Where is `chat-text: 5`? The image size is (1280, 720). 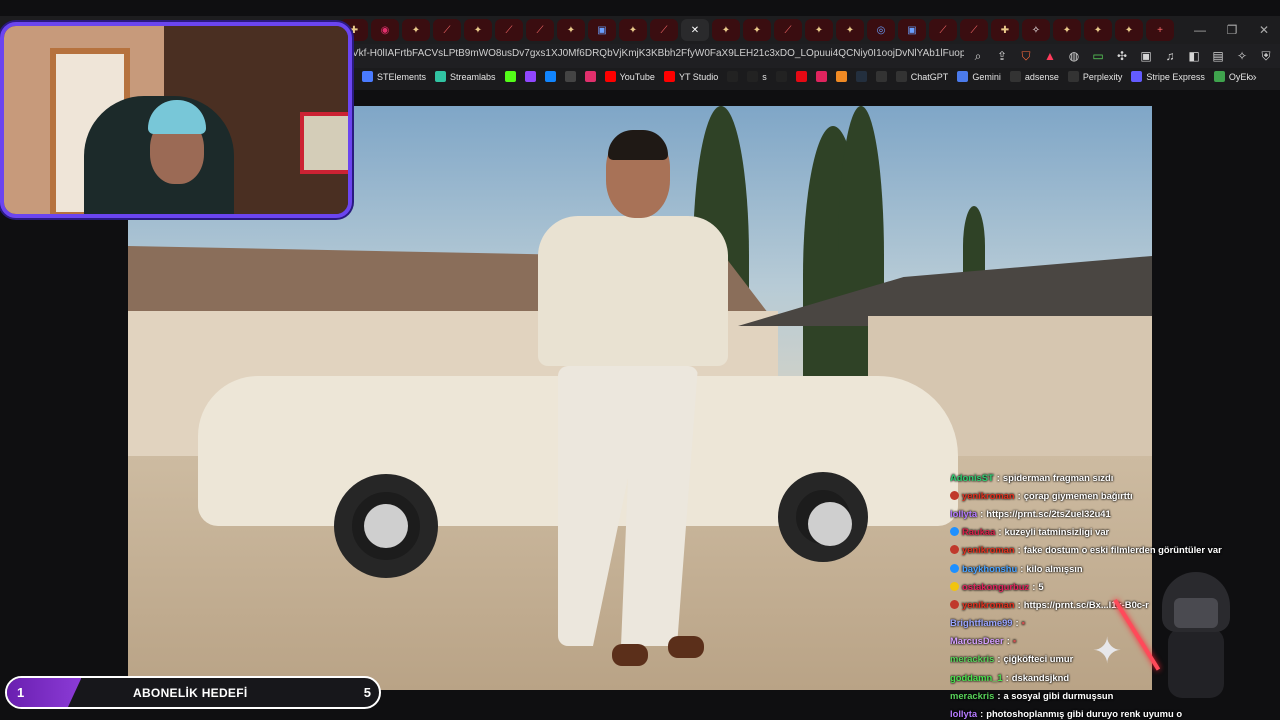 chat-text: 5 is located at coordinates (1041, 586).